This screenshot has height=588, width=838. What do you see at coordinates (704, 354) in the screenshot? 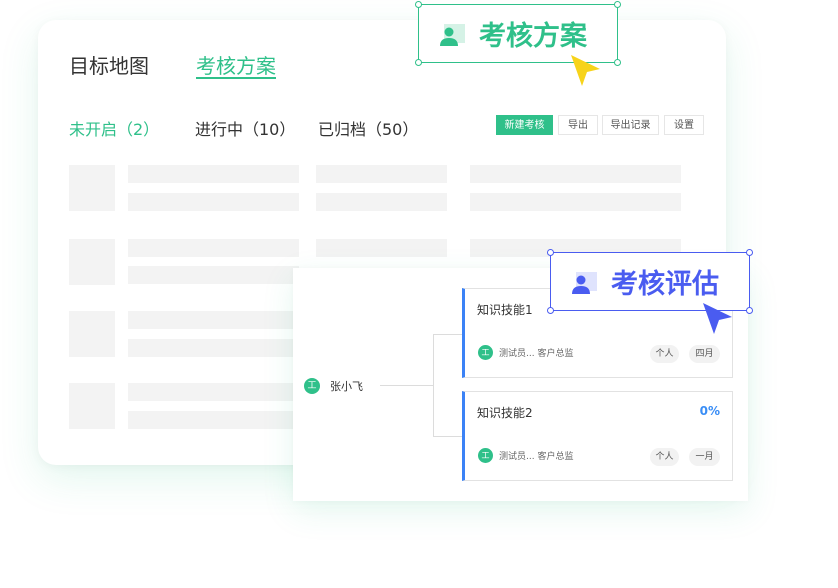
I see `tag: 四月` at bounding box center [704, 354].